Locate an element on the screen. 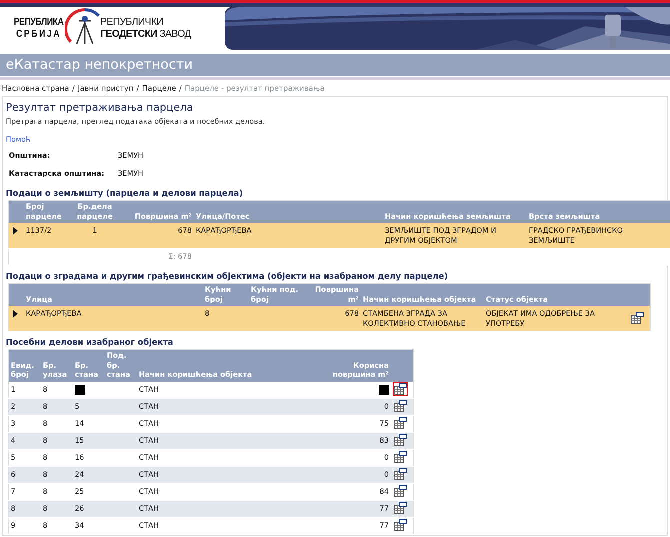 Image resolution: width=670 pixels, height=537 pixels. logo-text: ГЕОДЕТСКИ ЗАВОД is located at coordinates (146, 34).